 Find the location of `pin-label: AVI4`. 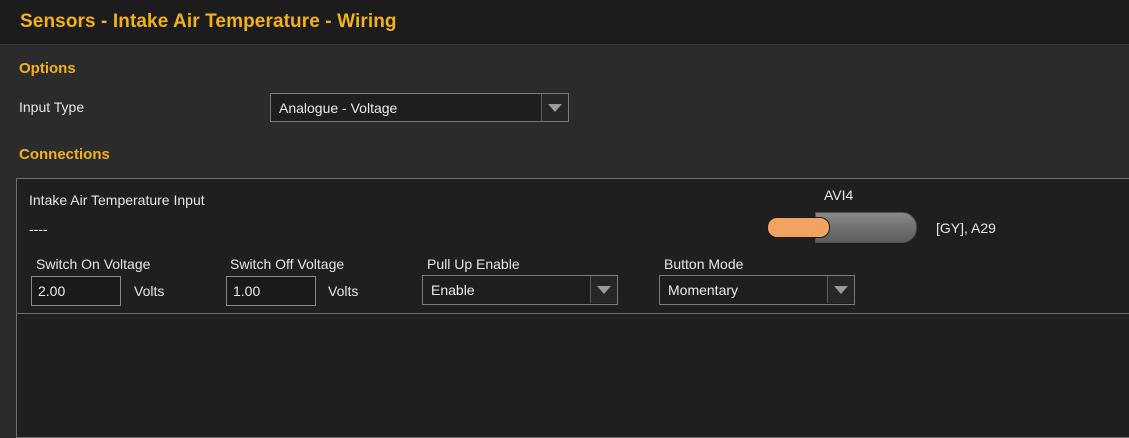

pin-label: AVI4 is located at coordinates (839, 195).